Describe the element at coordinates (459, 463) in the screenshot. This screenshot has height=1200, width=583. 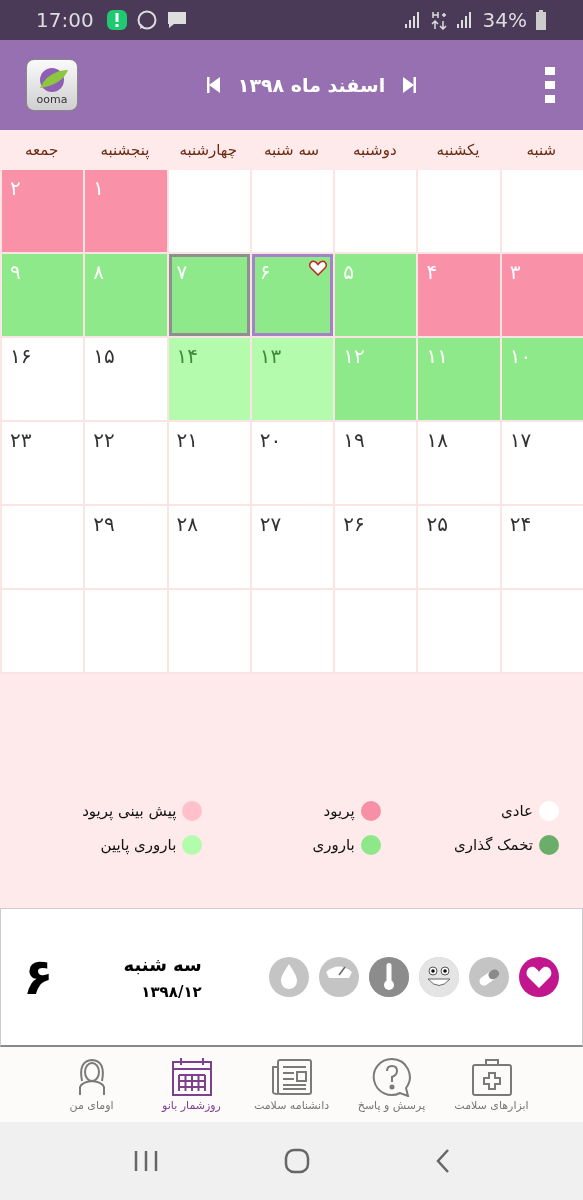
I see `calendar-cell: ۱۸` at that location.